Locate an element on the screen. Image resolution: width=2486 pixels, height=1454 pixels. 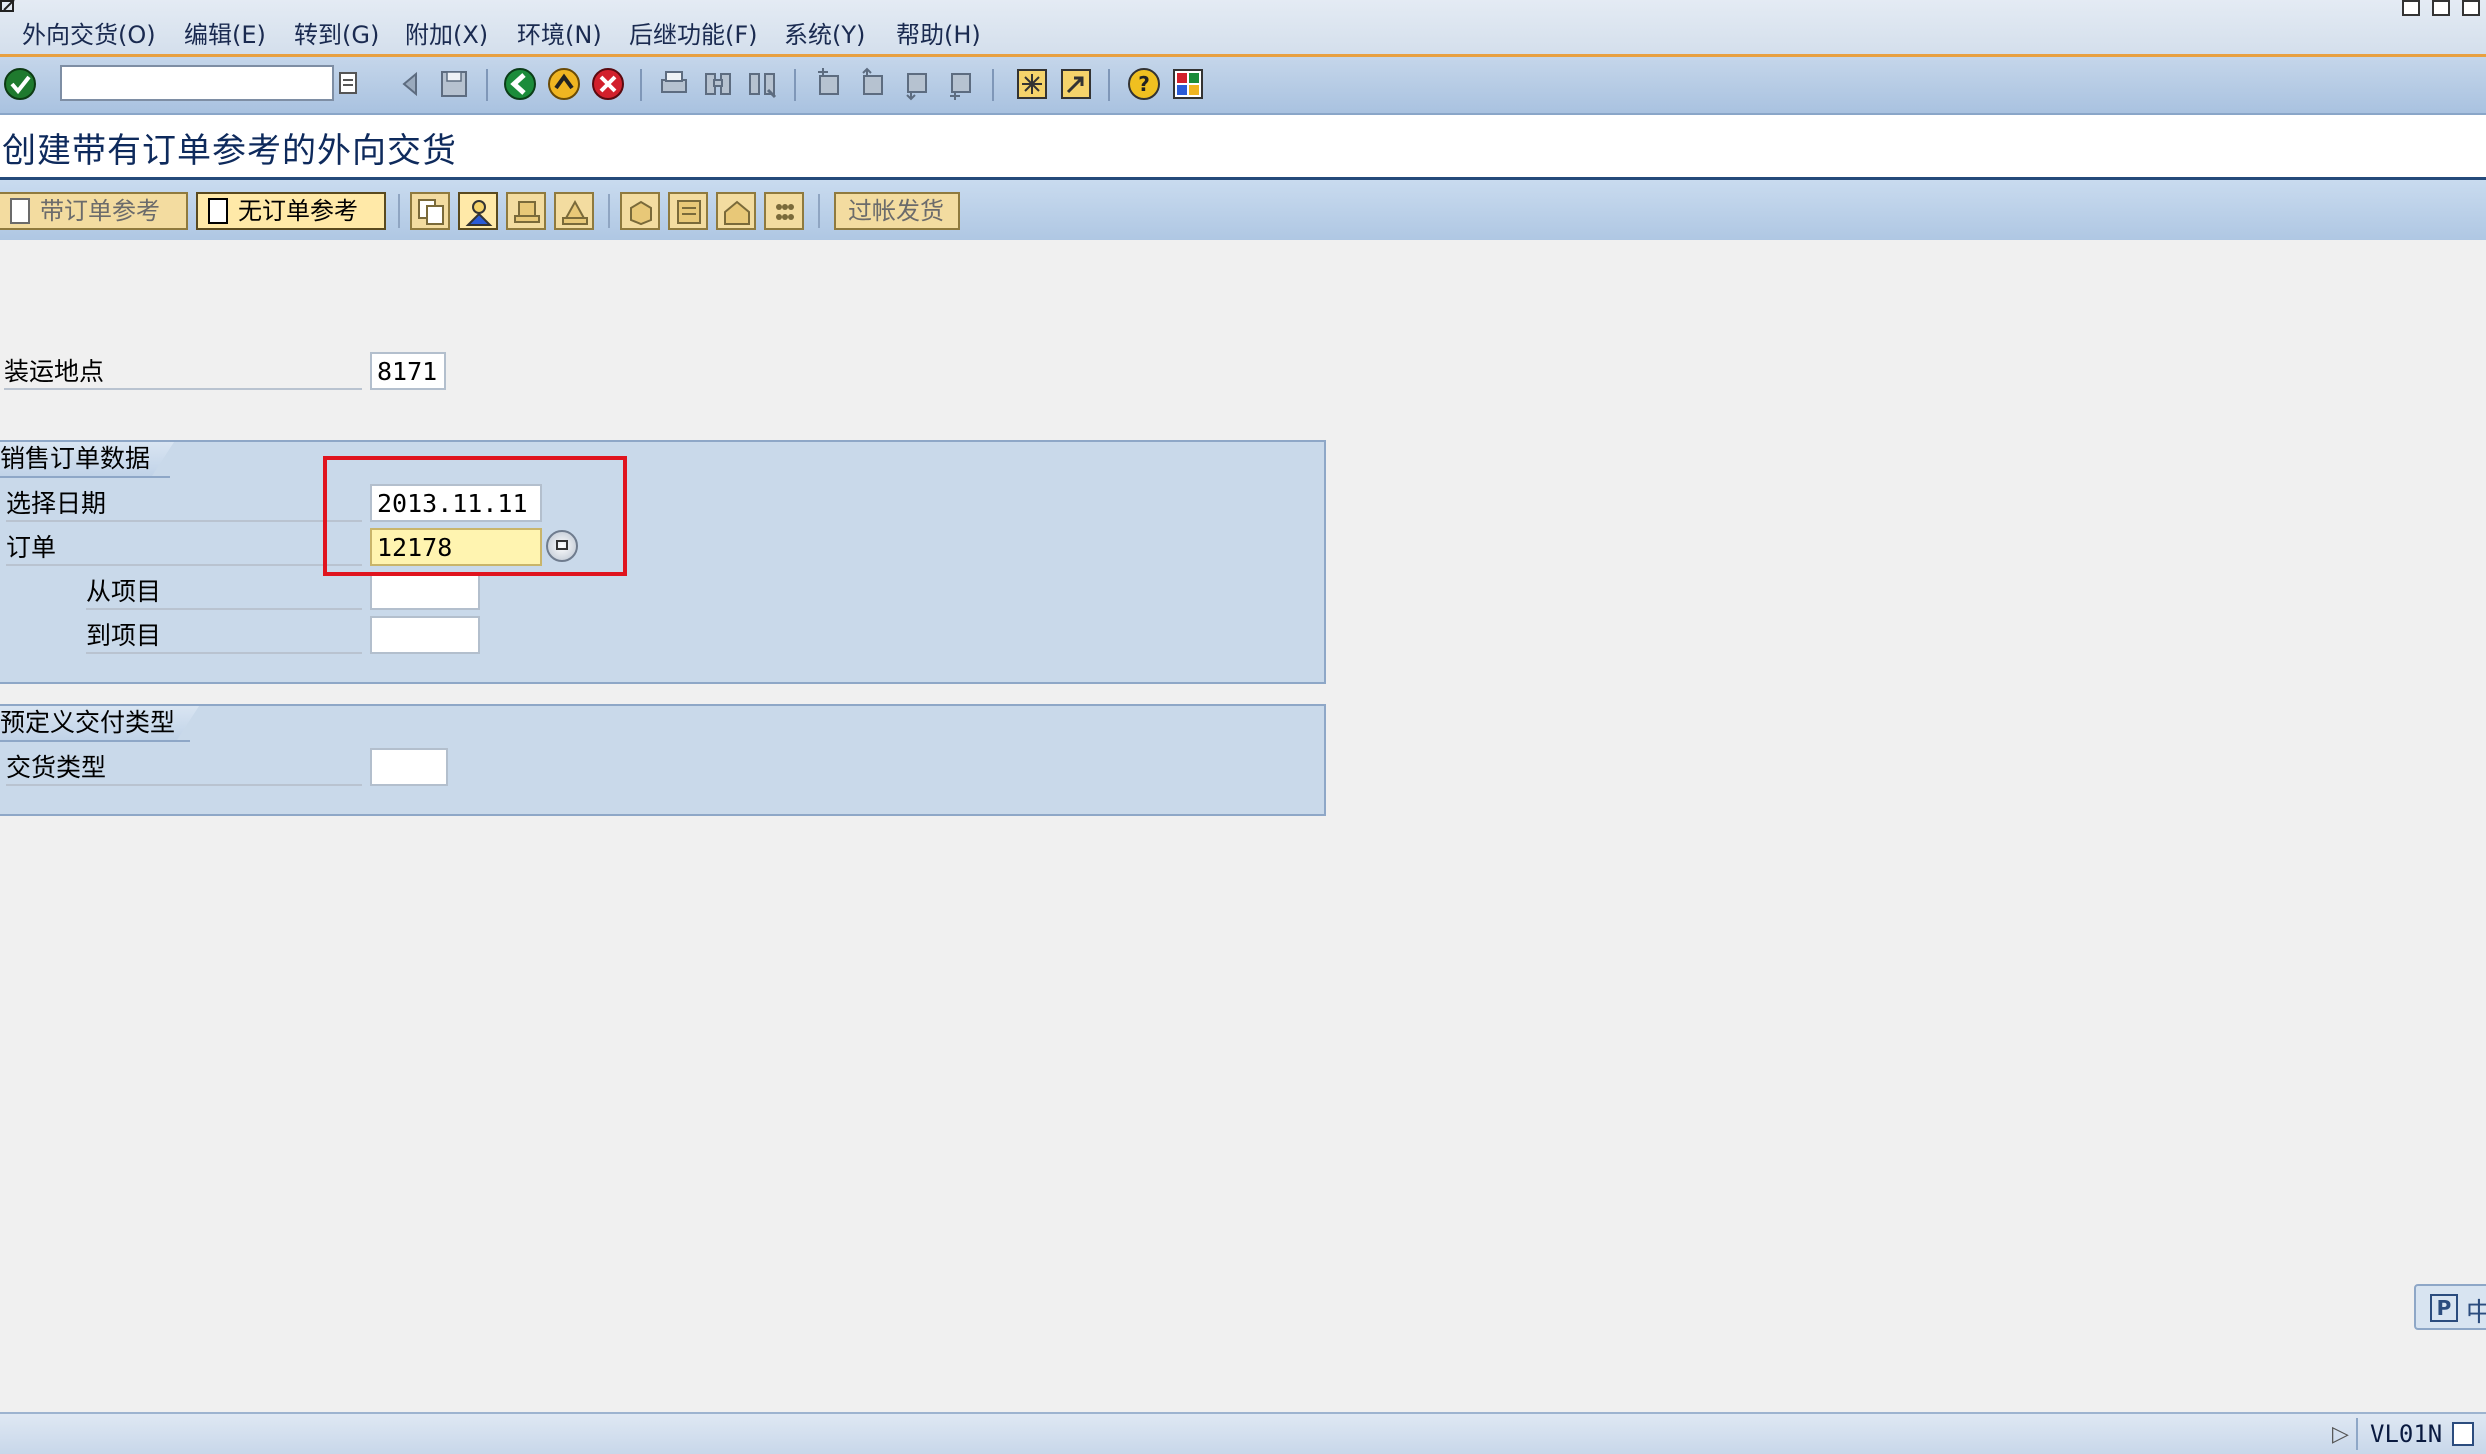
system-menu-icon is located at coordinates (10, 7).